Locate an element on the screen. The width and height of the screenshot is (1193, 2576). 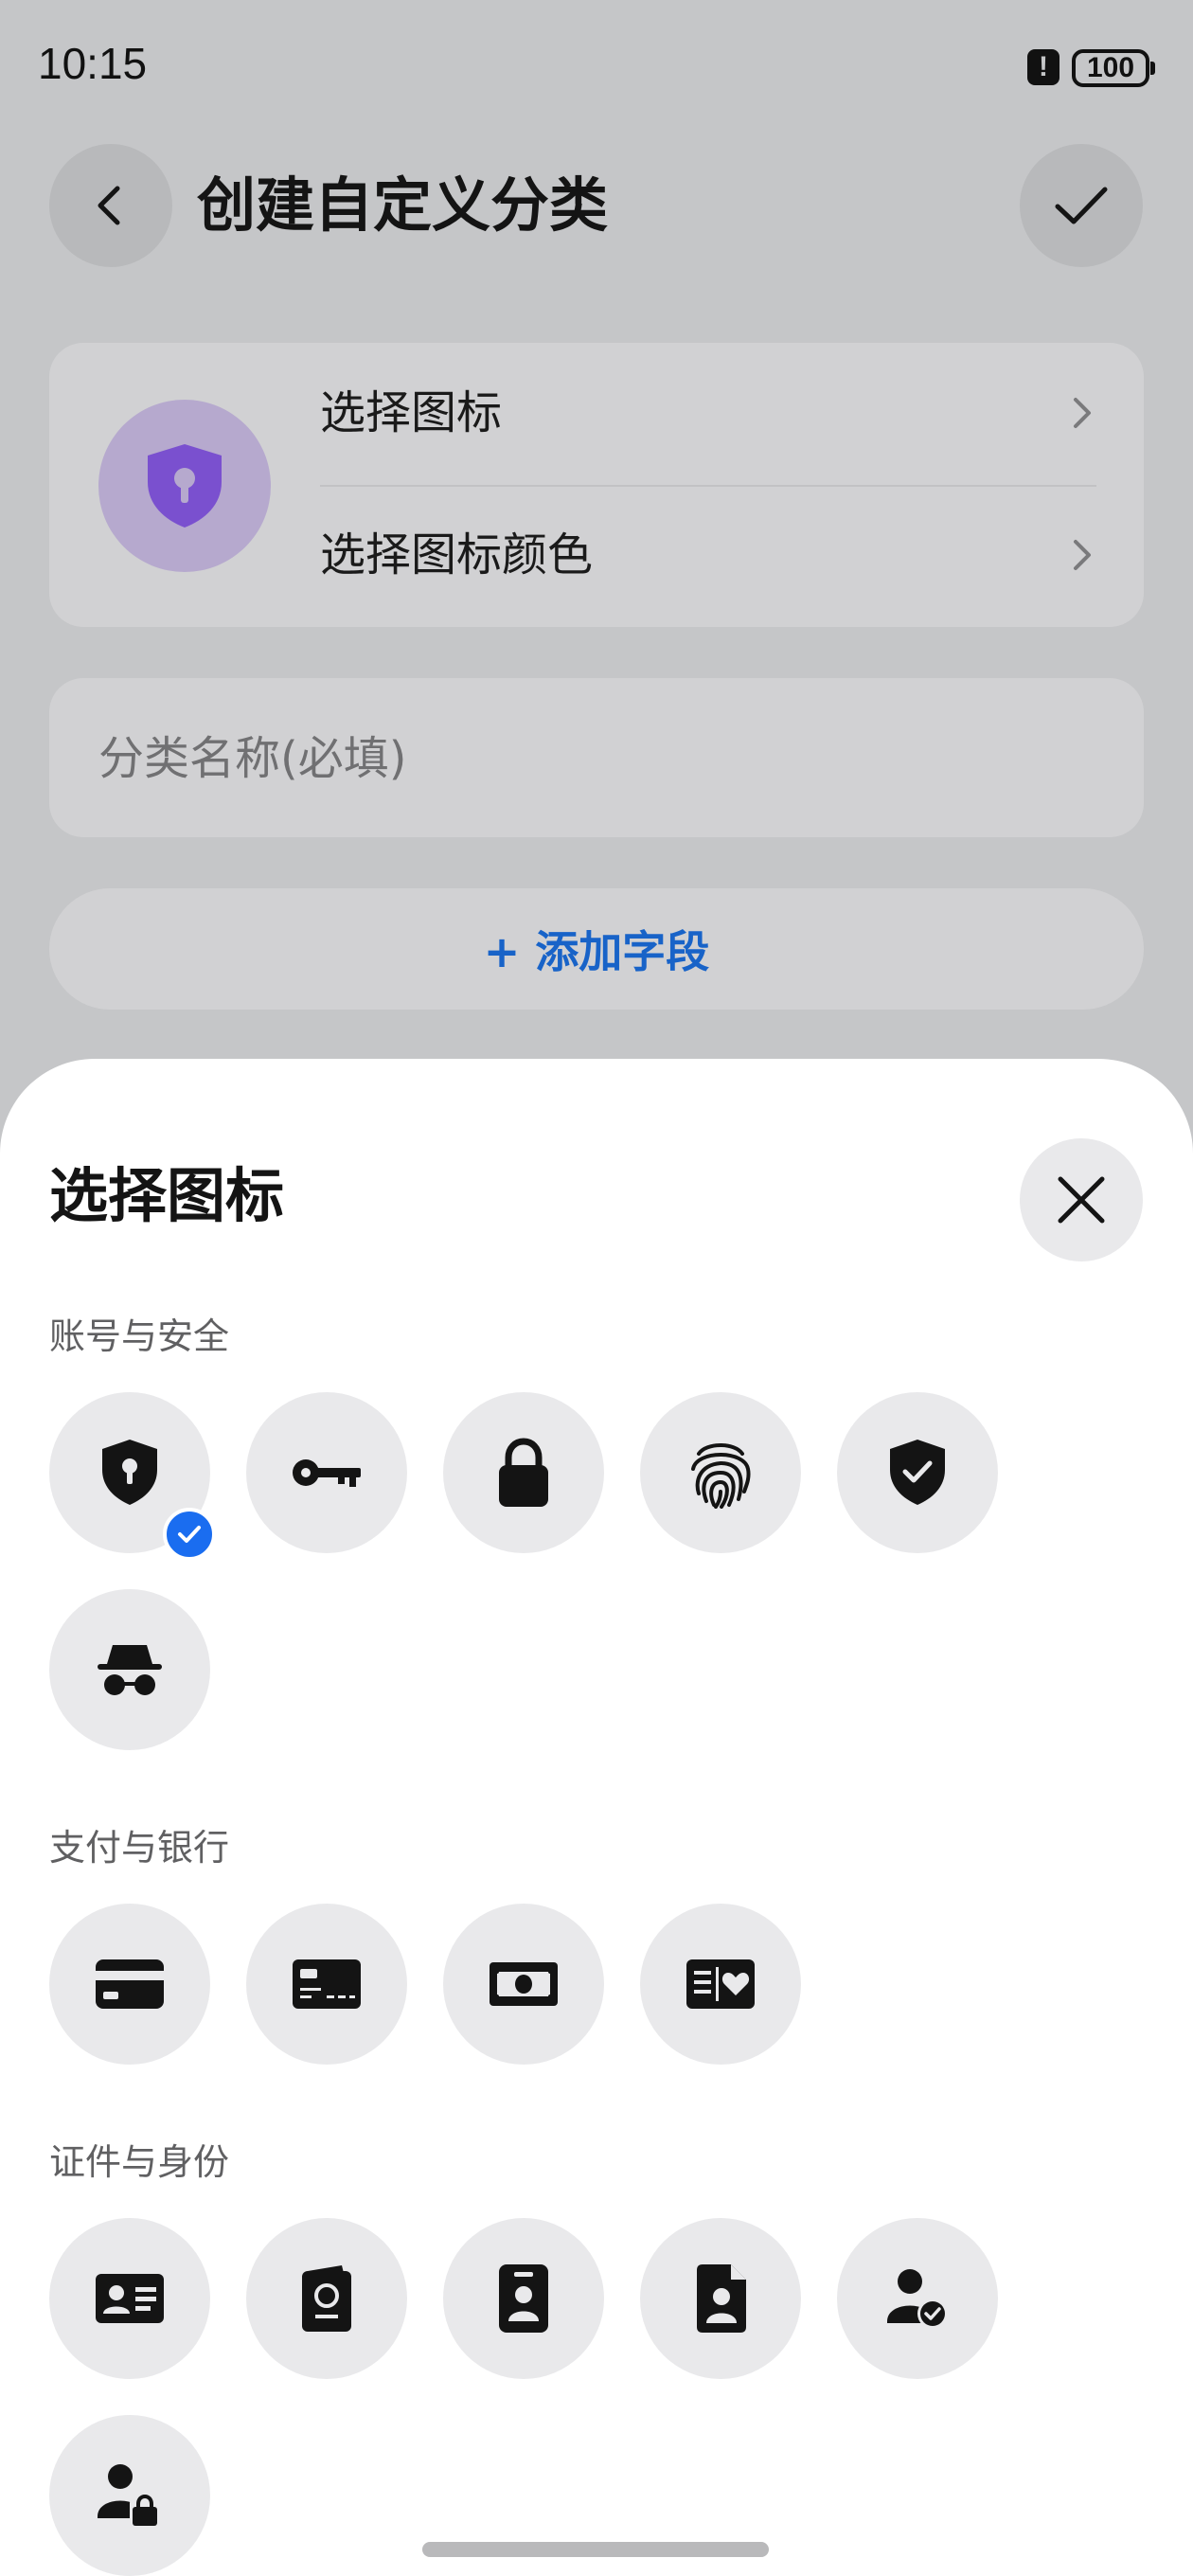
user-lock-icon is located at coordinates (129, 2496).